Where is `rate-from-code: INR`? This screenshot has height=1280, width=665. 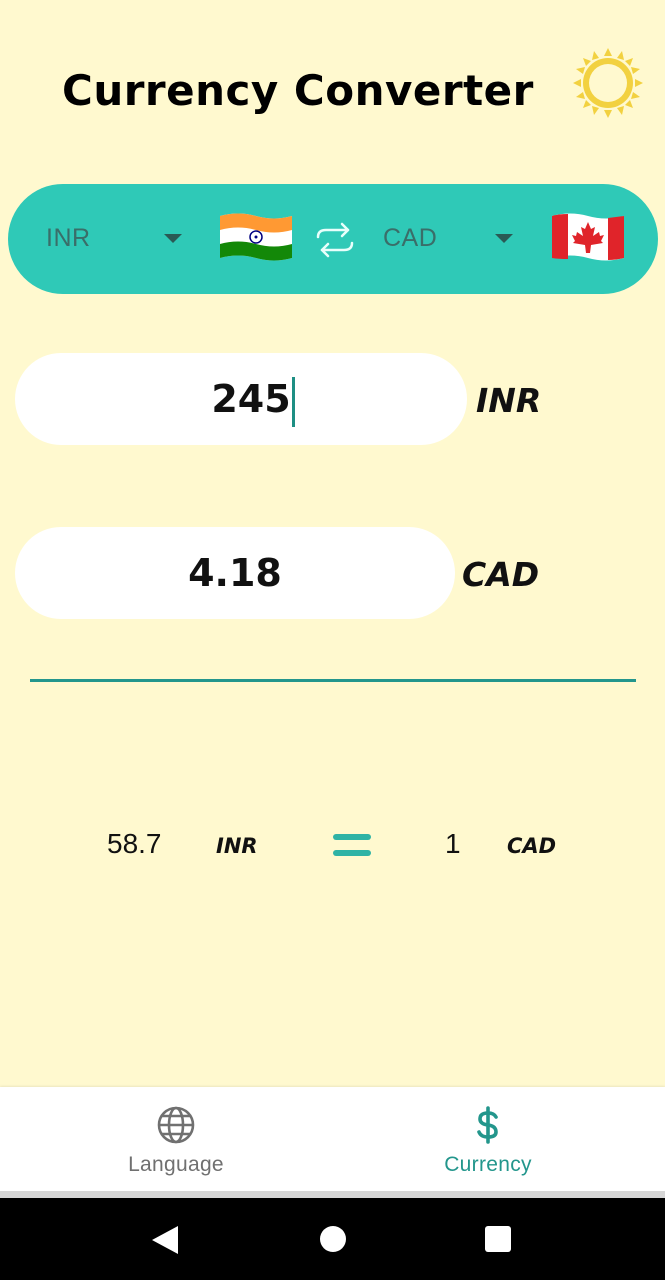
rate-from-code: INR is located at coordinates (237, 846).